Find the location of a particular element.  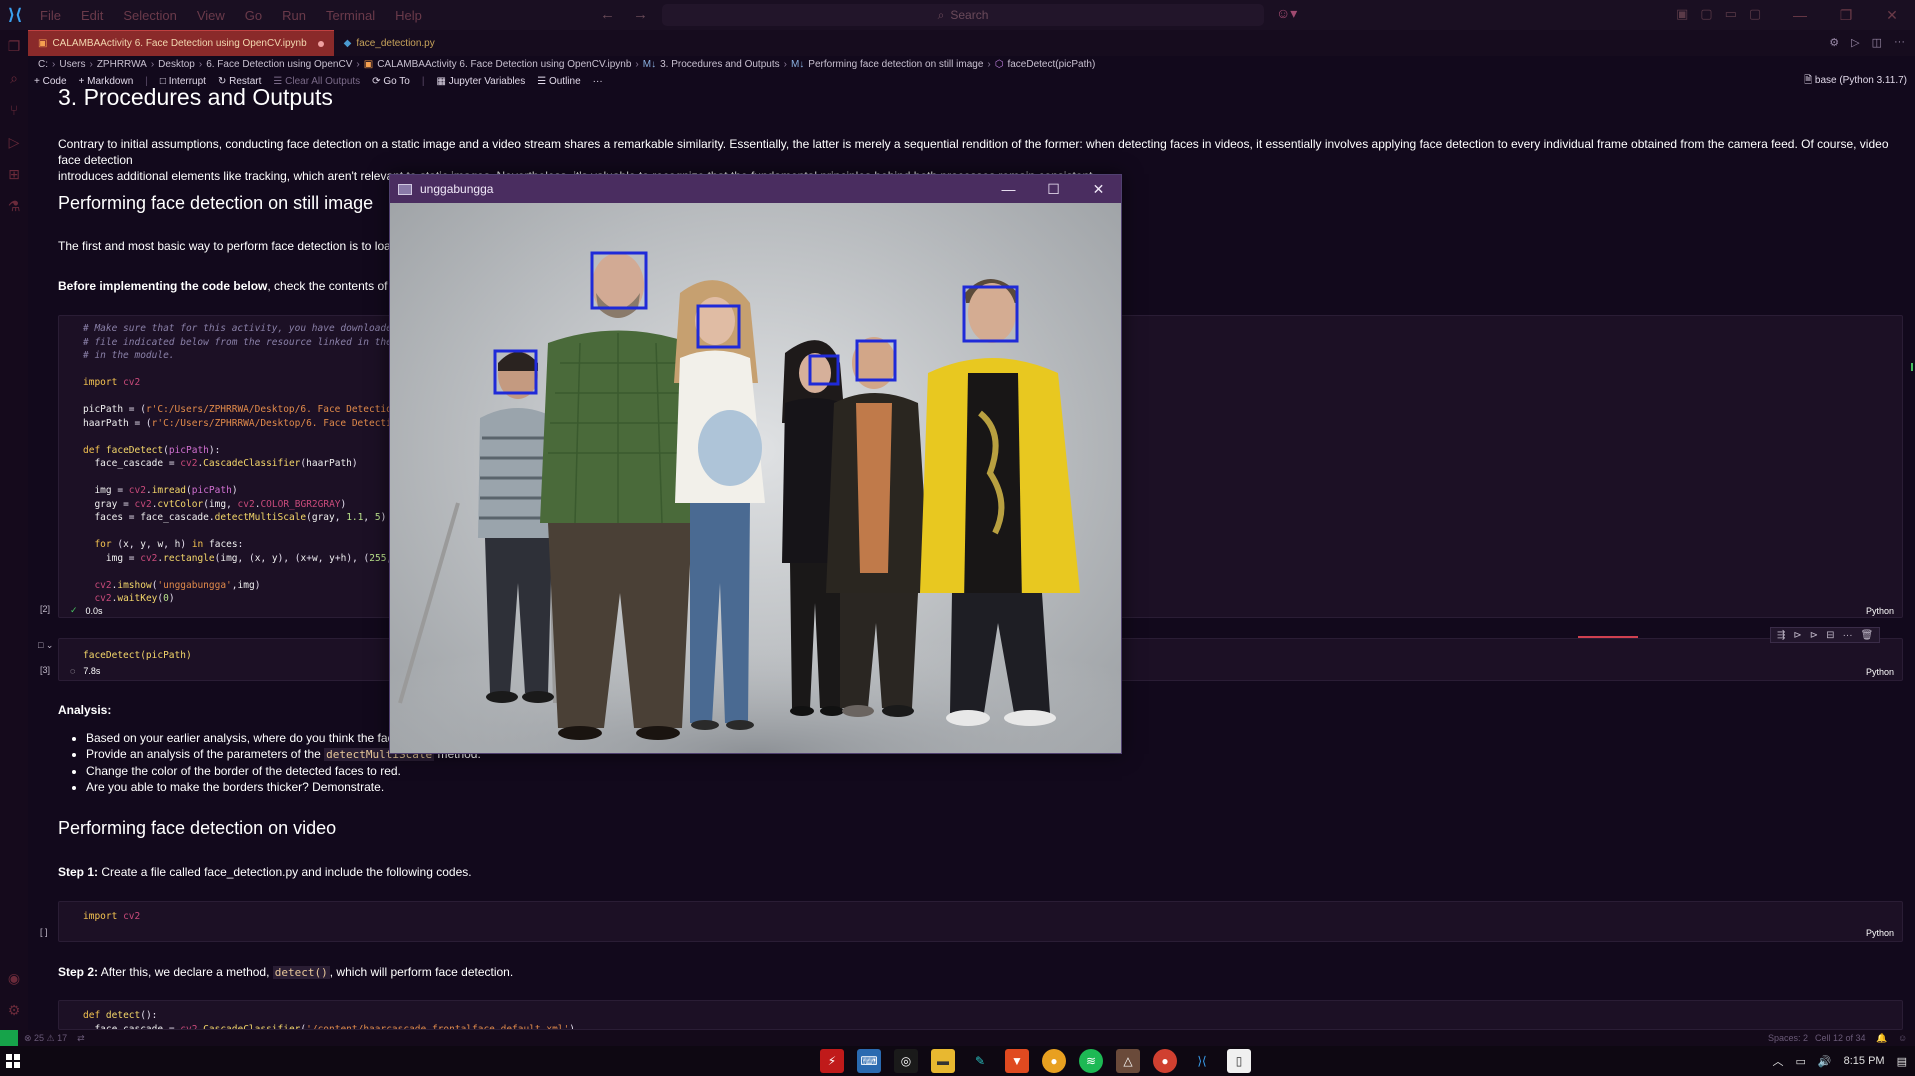

scrollbar is located at coordinates (1912, 558).